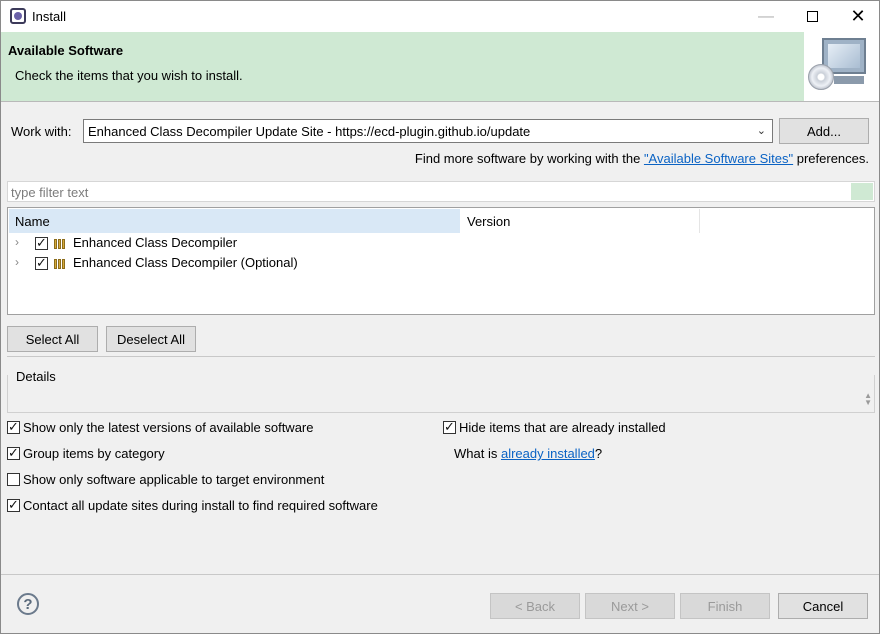 This screenshot has width=880, height=634. Describe the element at coordinates (449, 427) in the screenshot. I see `hide-installed-checkbox` at that location.